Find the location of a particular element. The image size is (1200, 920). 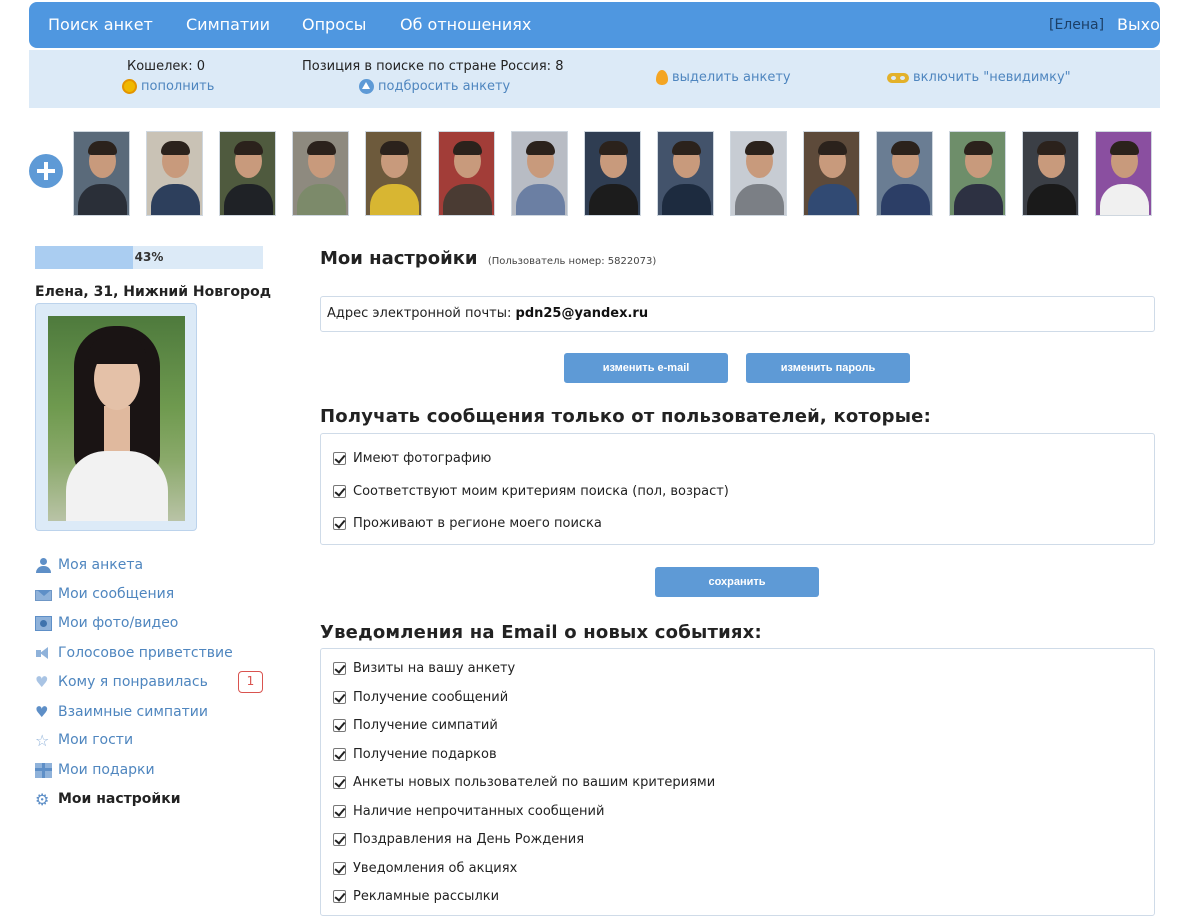

notify-ads: Рекламные рассылки is located at coordinates (416, 896).